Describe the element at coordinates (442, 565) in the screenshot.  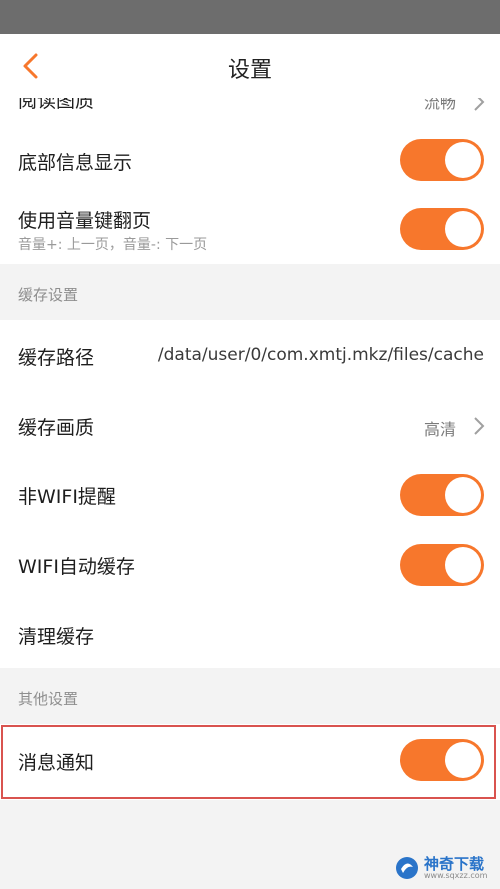
I see `wifi-auto-toggle` at that location.